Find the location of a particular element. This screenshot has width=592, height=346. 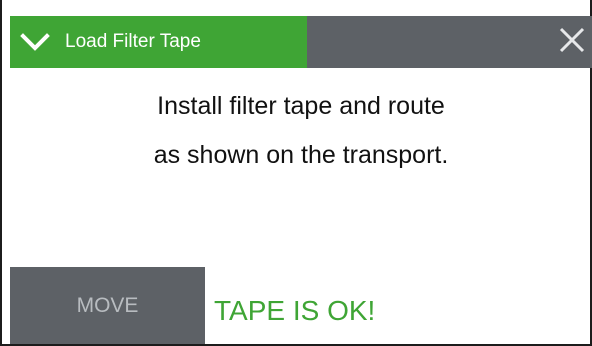

chevron-down-icon is located at coordinates (35, 42).